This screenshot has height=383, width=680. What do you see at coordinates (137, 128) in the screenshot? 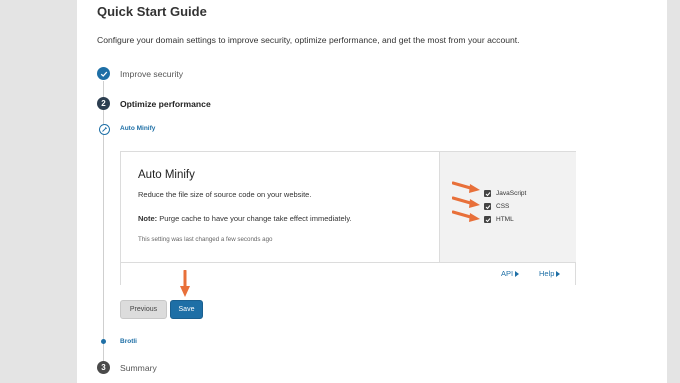
I see `substep-auto-minify: Auto Minify` at bounding box center [137, 128].